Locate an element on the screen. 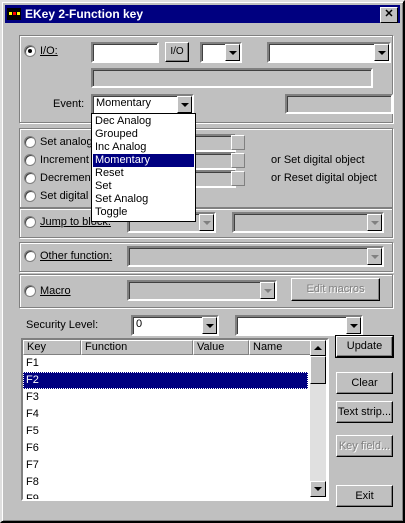 The width and height of the screenshot is (405, 523). security-level-value: 0 is located at coordinates (139, 324).